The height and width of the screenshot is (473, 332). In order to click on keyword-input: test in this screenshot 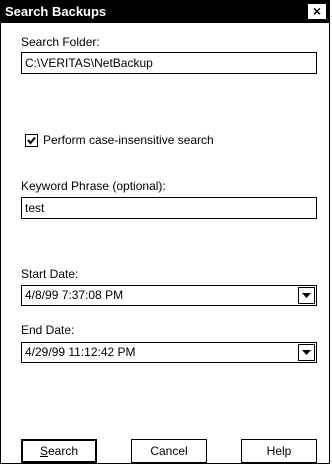, I will do `click(169, 208)`.